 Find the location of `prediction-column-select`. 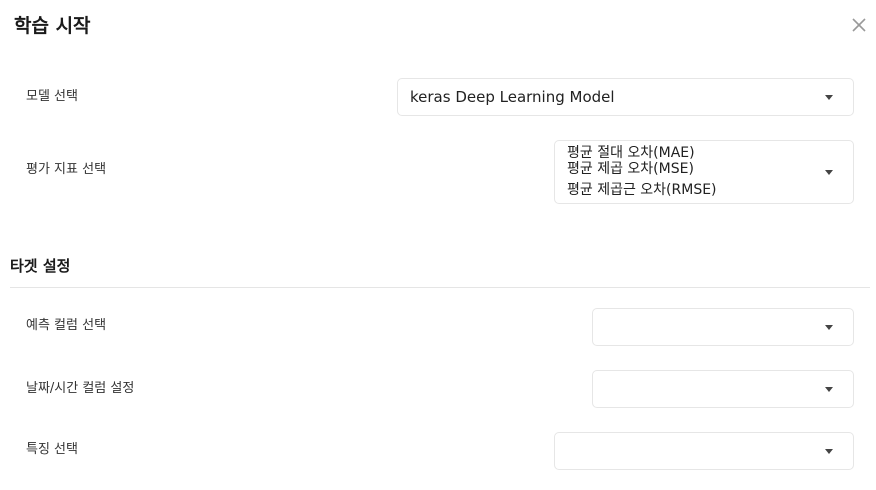

prediction-column-select is located at coordinates (723, 327).